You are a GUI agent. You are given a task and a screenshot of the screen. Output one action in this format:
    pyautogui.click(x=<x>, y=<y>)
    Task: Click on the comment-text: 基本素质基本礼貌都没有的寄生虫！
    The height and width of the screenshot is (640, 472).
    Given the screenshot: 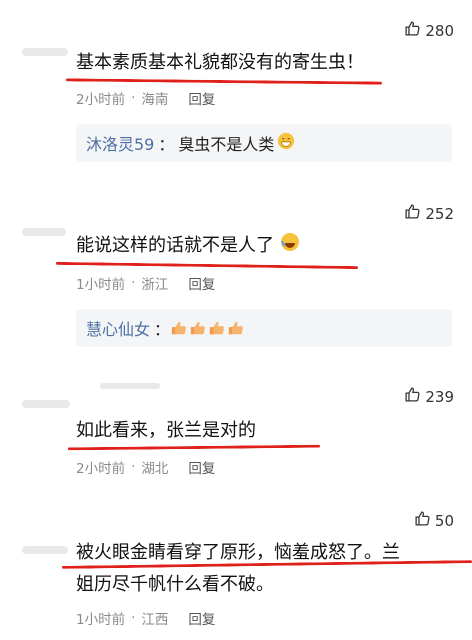 What is the action you would take?
    pyautogui.click(x=220, y=62)
    